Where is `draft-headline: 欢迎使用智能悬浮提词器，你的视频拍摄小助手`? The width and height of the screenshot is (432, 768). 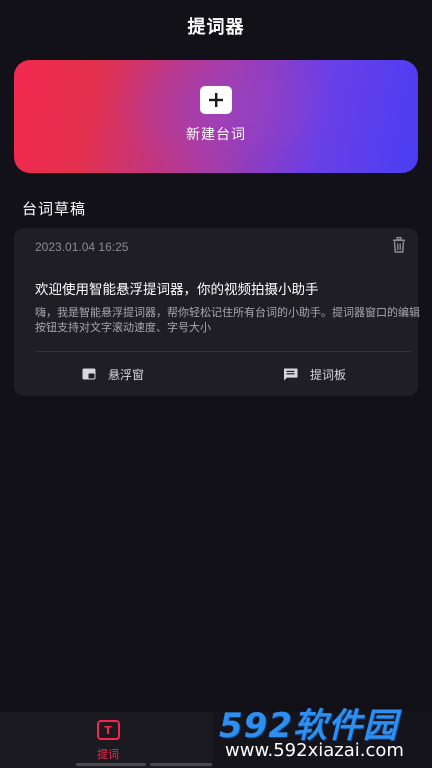
draft-headline: 欢迎使用智能悬浮提词器，你的视频拍摄小助手 is located at coordinates (177, 290).